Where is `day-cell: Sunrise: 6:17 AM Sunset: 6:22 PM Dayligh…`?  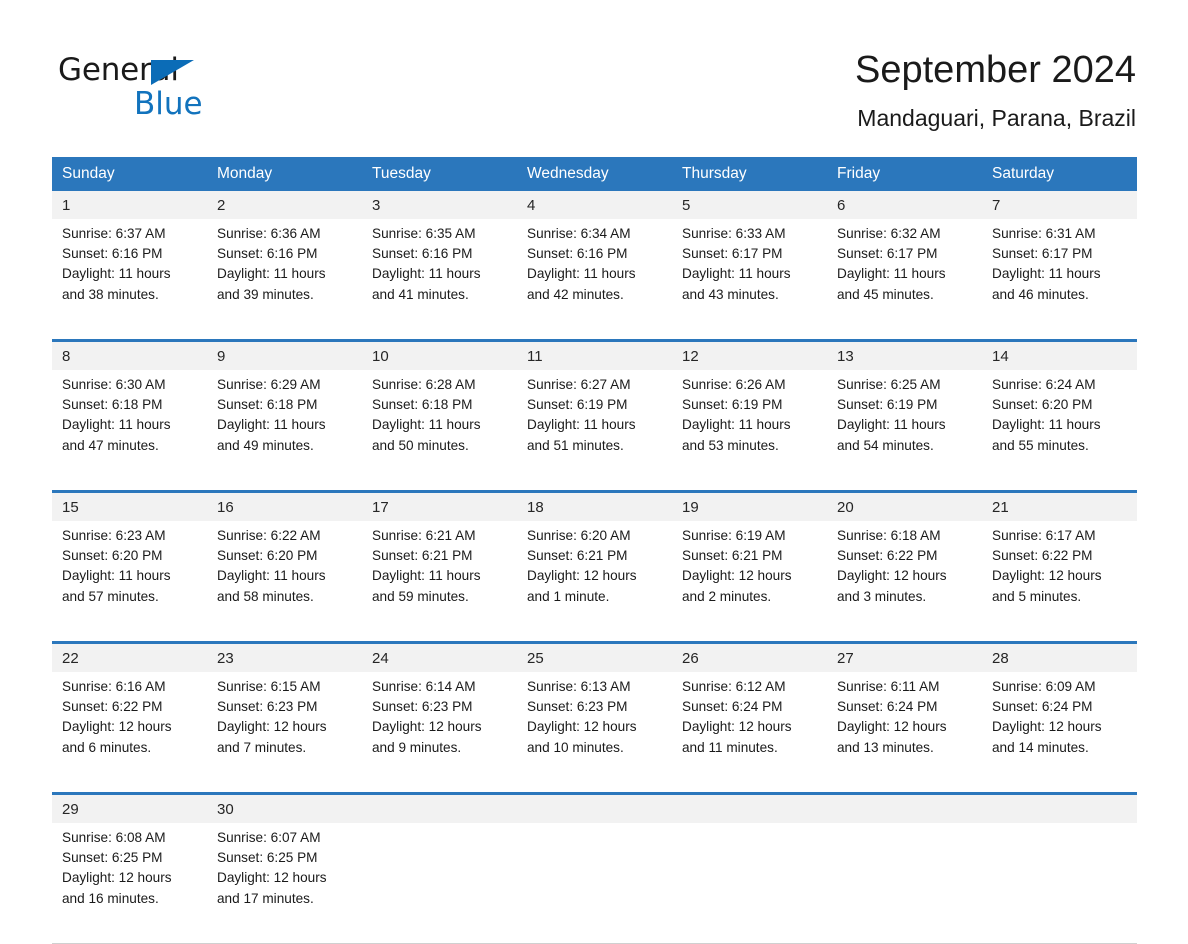
day-cell: Sunrise: 6:17 AM Sunset: 6:22 PM Dayligh… is located at coordinates (1059, 582).